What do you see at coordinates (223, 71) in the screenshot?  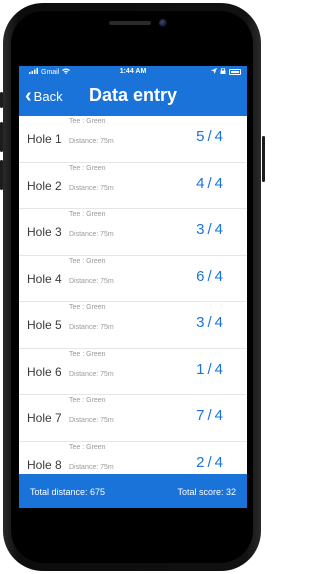 I see `lock-rotation-icon` at bounding box center [223, 71].